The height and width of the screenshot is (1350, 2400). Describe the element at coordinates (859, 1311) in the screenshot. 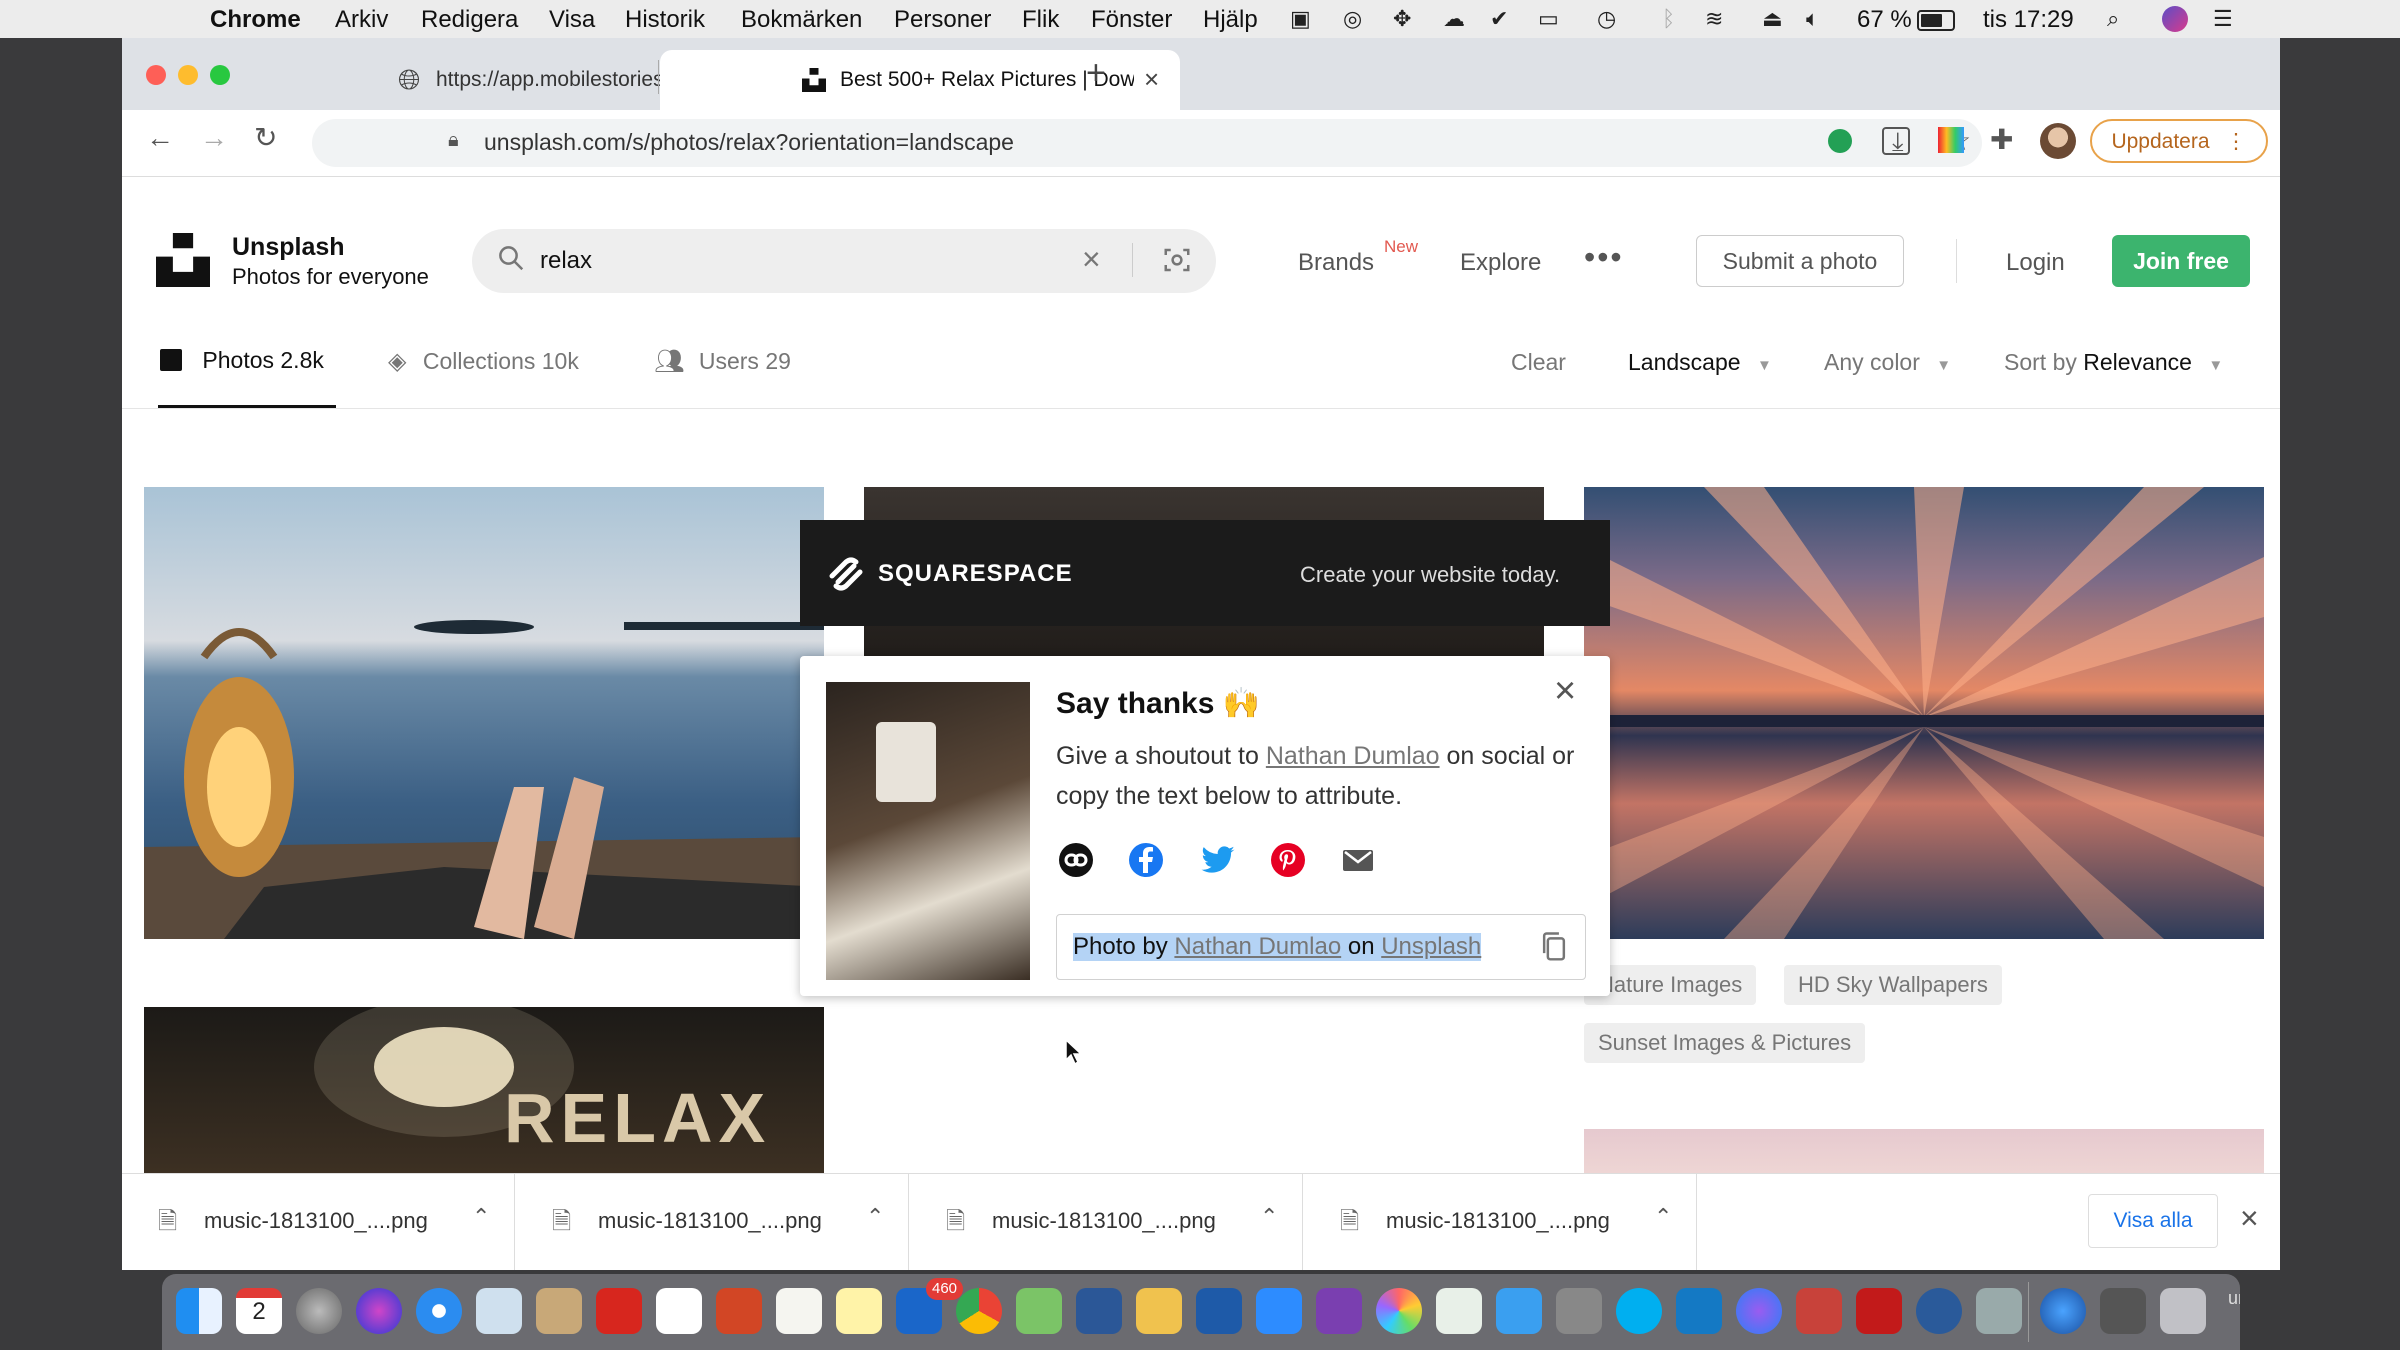

I see `notes-icon` at that location.